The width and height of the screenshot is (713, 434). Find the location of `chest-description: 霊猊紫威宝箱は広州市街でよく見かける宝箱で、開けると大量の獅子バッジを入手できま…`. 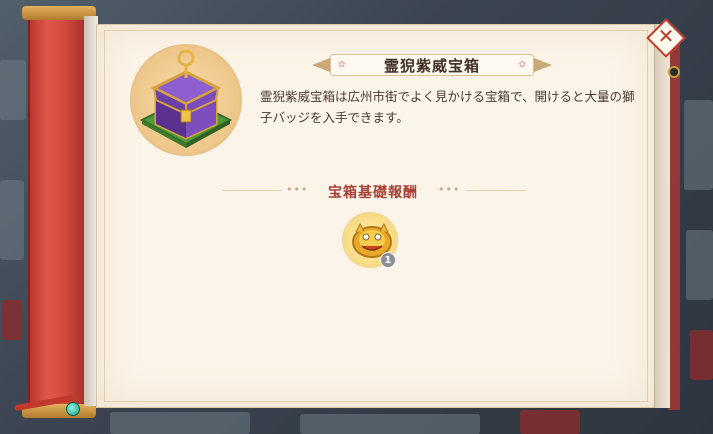

chest-description: 霊猊紫威宝箱は広州市街でよく見かける宝箱で、開けると大量の獅子バッジを入手できま… is located at coordinates (447, 107).